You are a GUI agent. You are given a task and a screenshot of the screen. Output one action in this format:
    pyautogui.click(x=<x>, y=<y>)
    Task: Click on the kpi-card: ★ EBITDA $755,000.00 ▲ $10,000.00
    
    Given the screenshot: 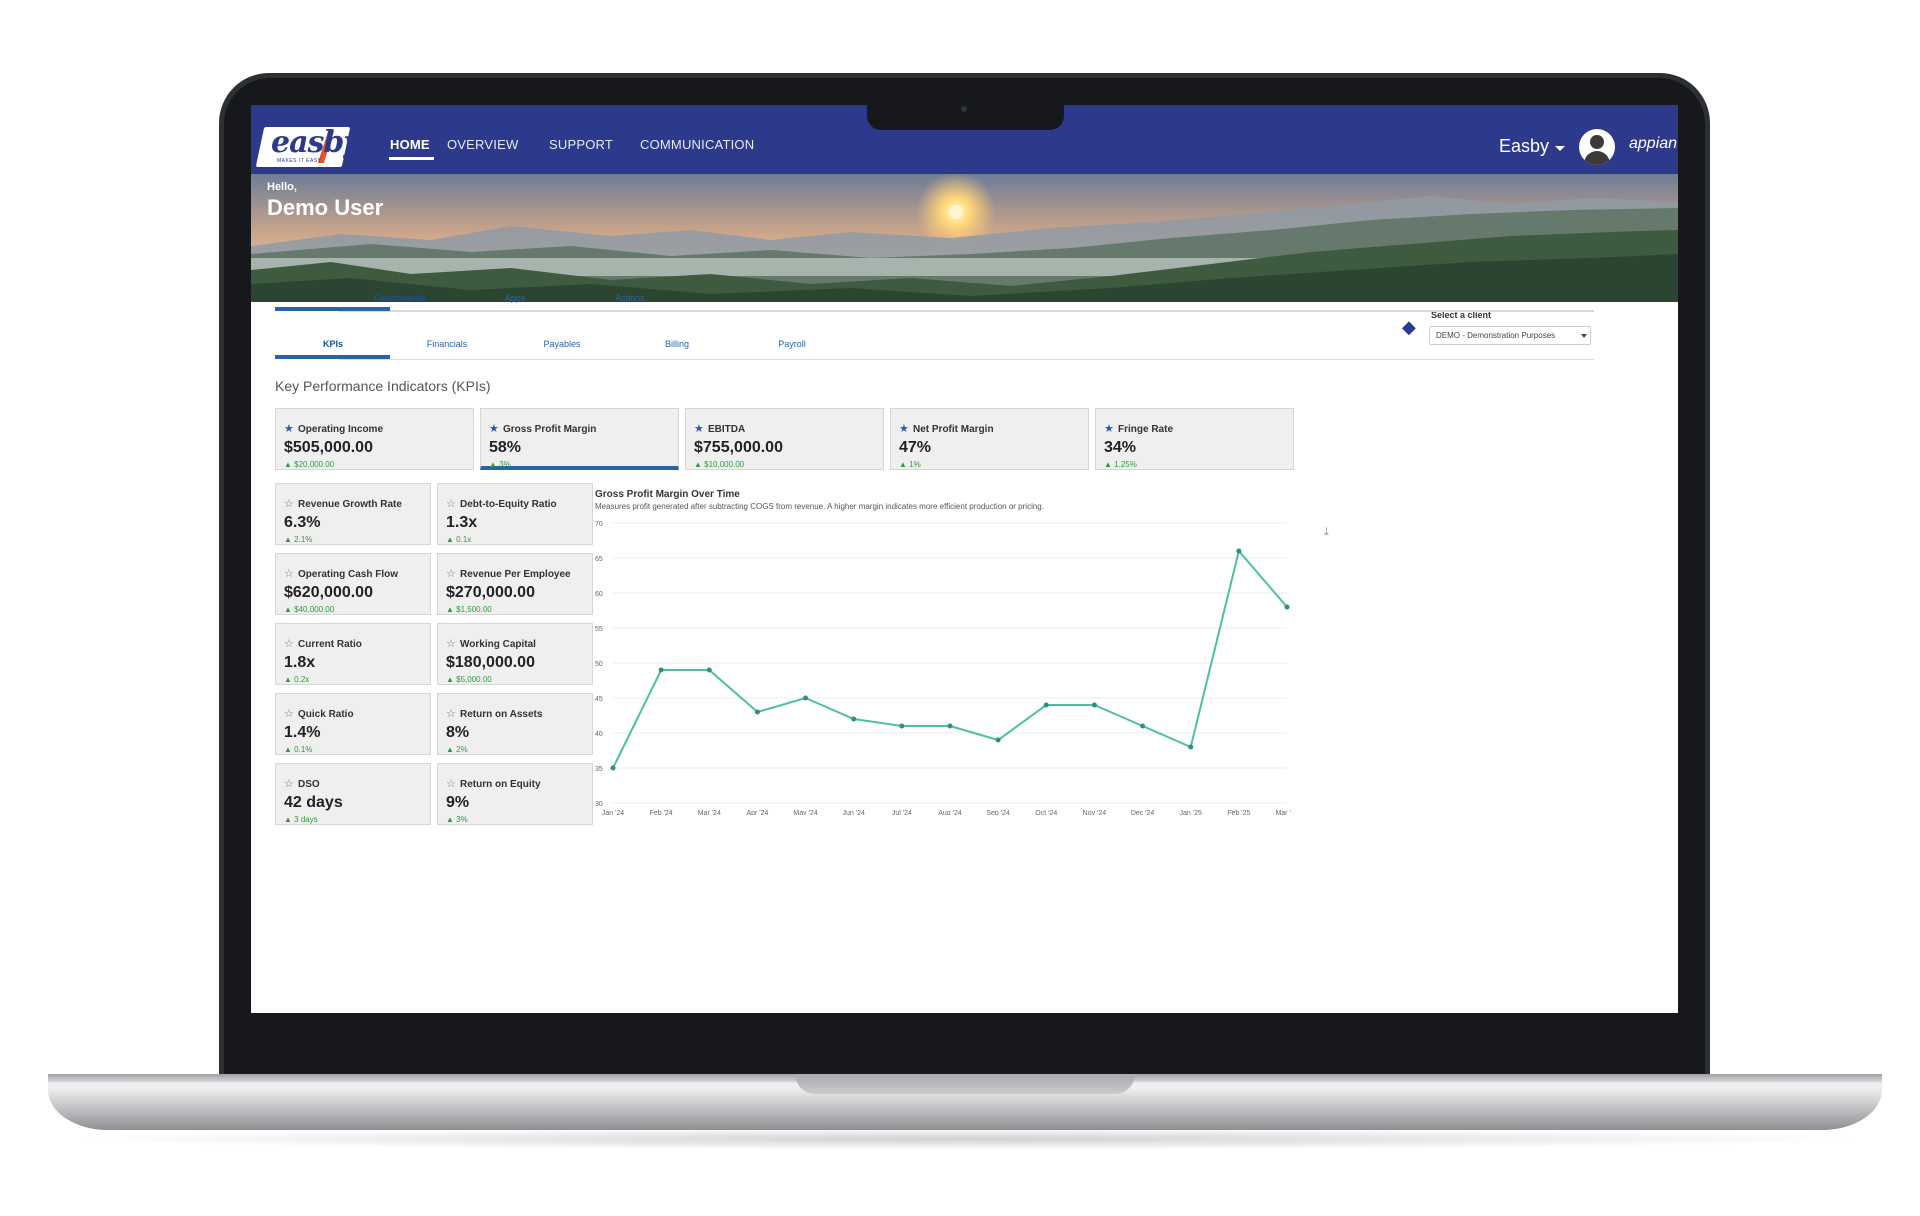 What is the action you would take?
    pyautogui.click(x=784, y=439)
    